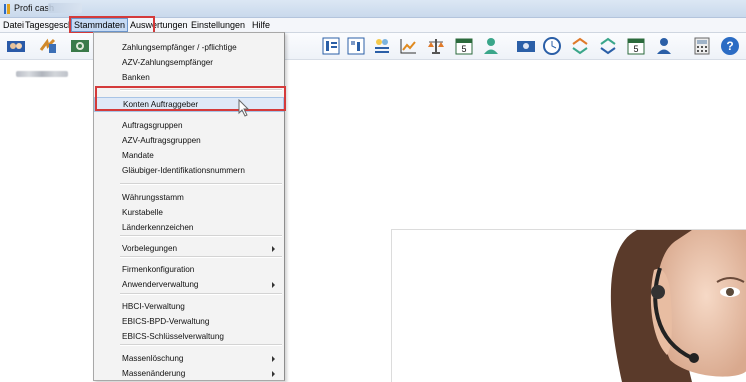 Image resolution: width=746 pixels, height=382 pixels. What do you see at coordinates (65, 8) in the screenshot?
I see `blurred-tab` at bounding box center [65, 8].